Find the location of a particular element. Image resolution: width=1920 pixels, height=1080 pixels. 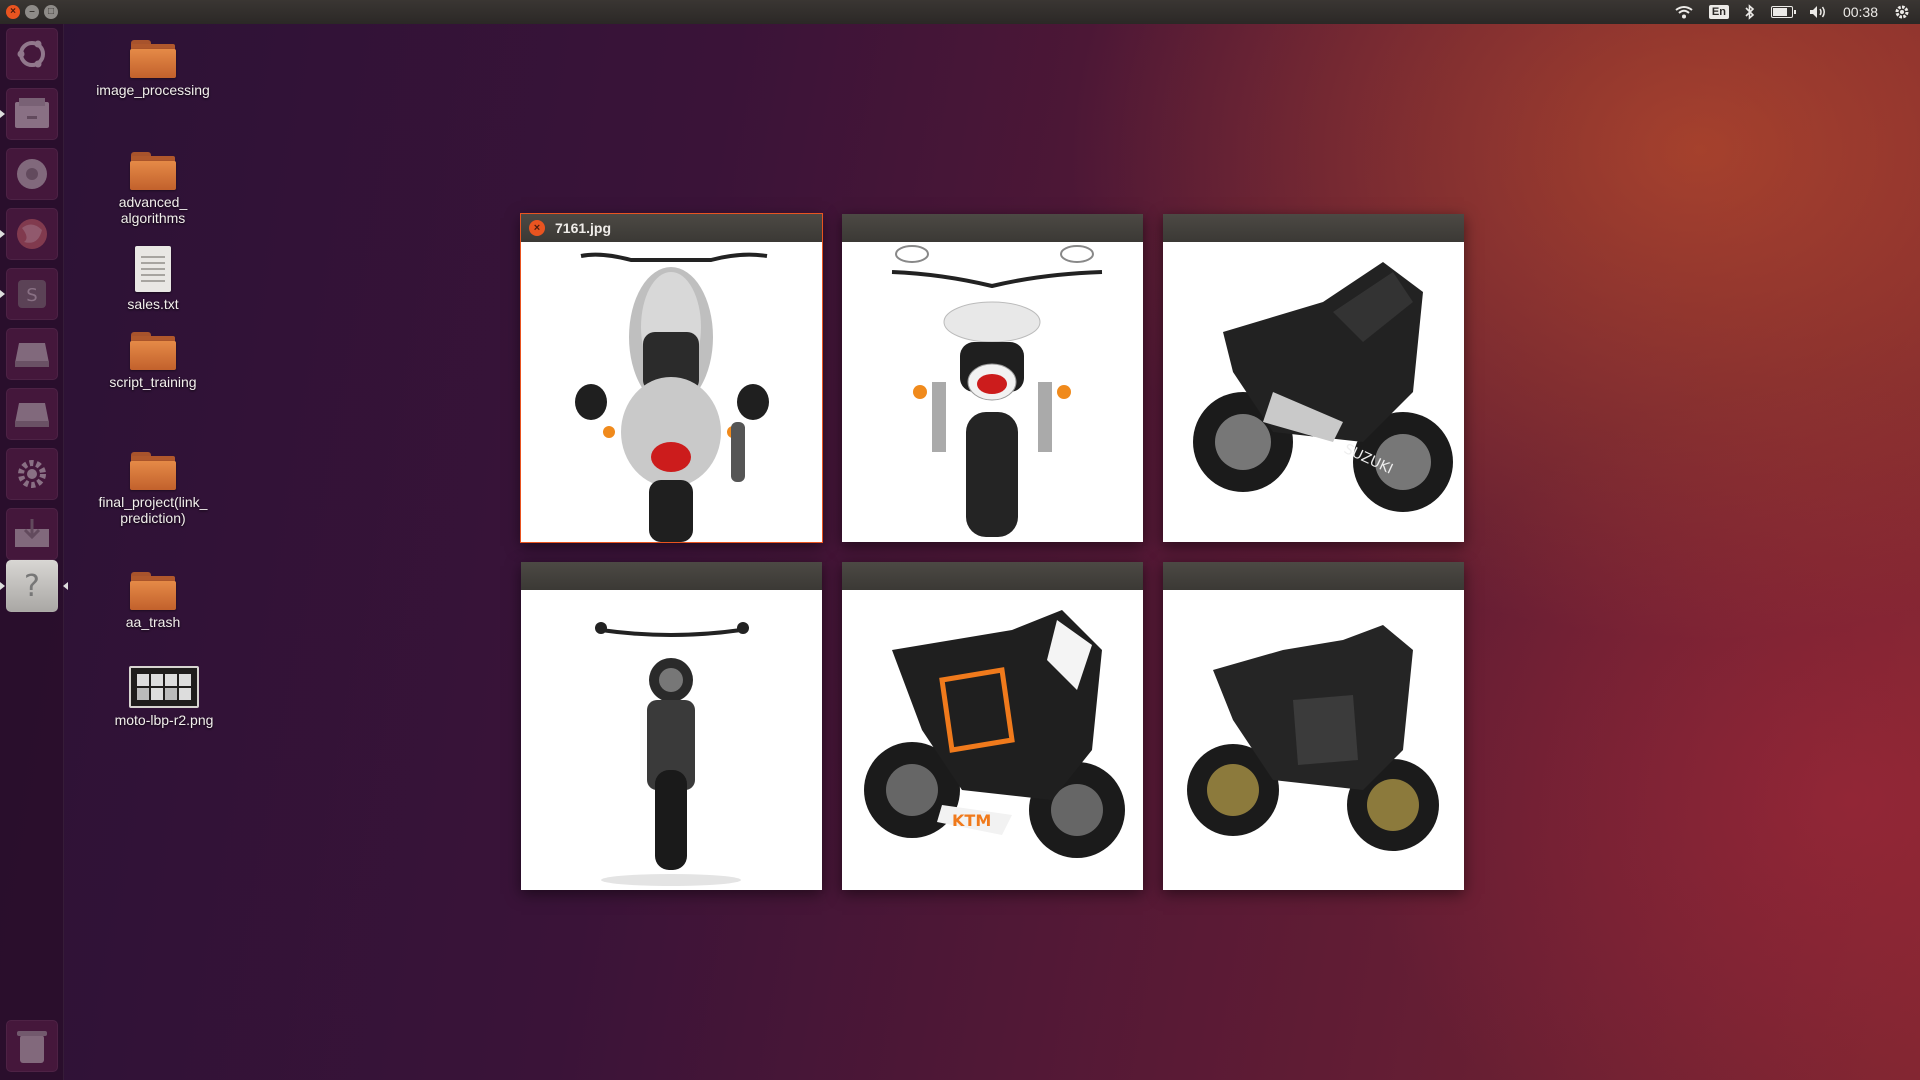

desktop-icon-label: script_training is located at coordinates (153, 382).